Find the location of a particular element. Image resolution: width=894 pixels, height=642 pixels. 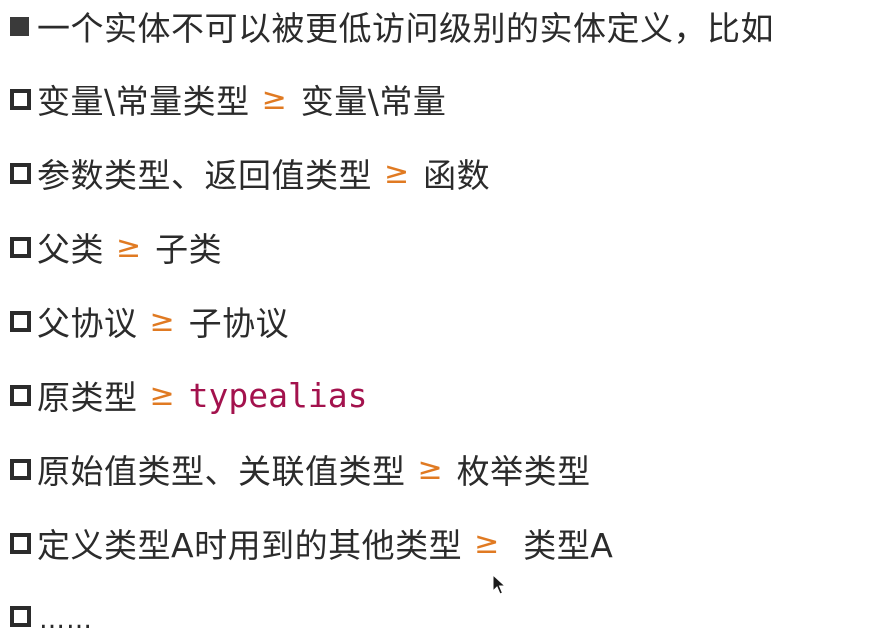

rule-lhs: 父类 is located at coordinates (70, 249).